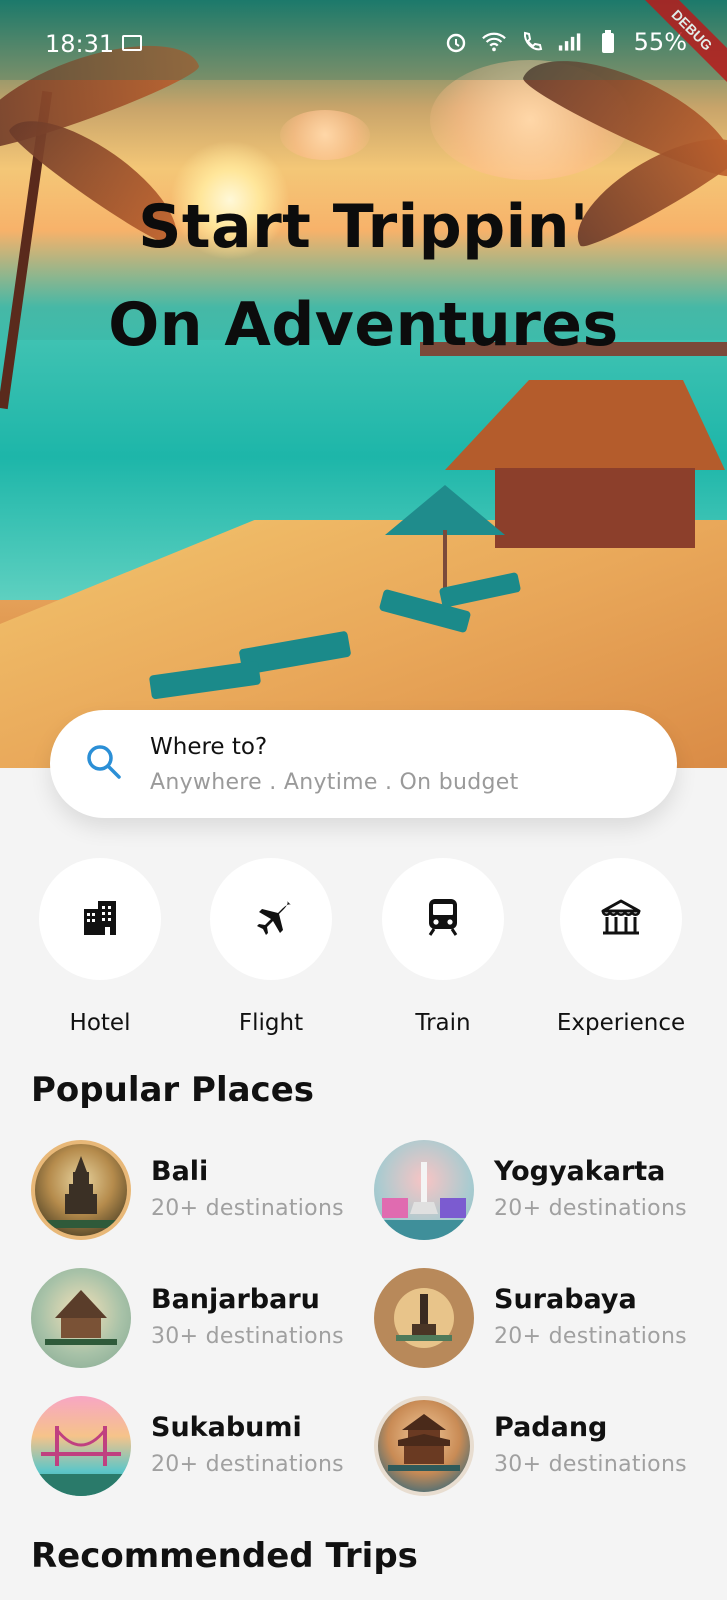 Image resolution: width=727 pixels, height=1600 pixels. What do you see at coordinates (224, 1556) in the screenshot?
I see `recommended-trips-title: Recommended Trips` at bounding box center [224, 1556].